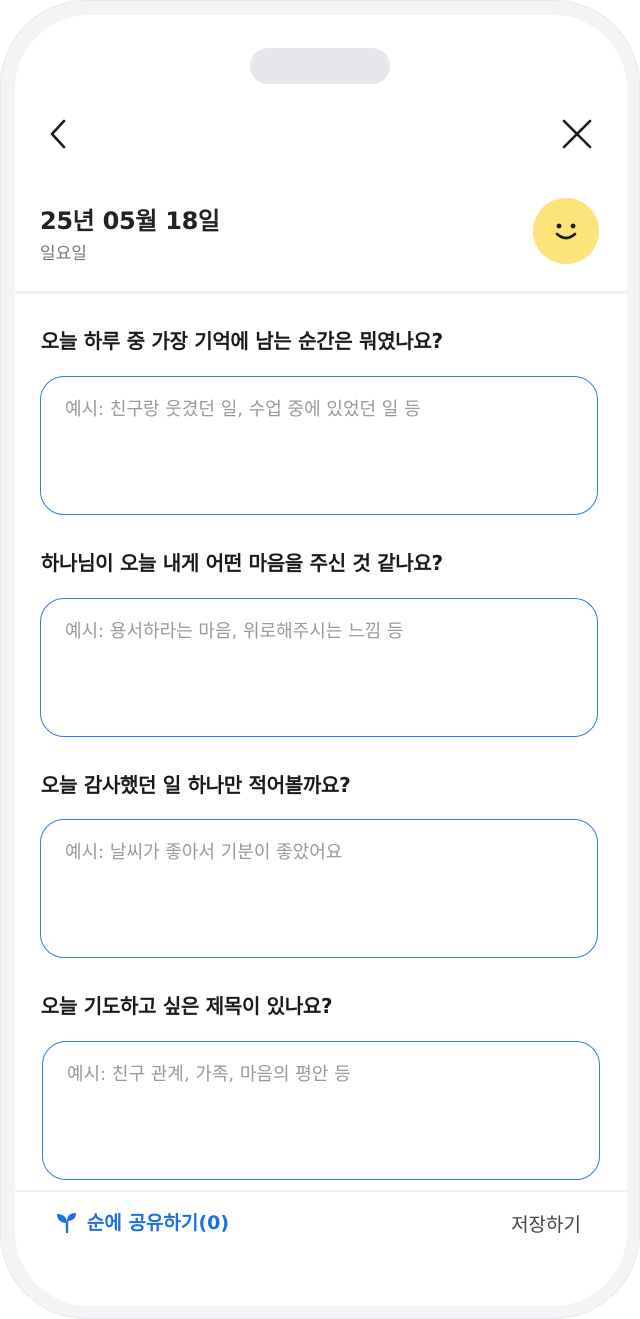 The width and height of the screenshot is (640, 1319). I want to click on entry-date: 25년 05월 18일, so click(130, 221).